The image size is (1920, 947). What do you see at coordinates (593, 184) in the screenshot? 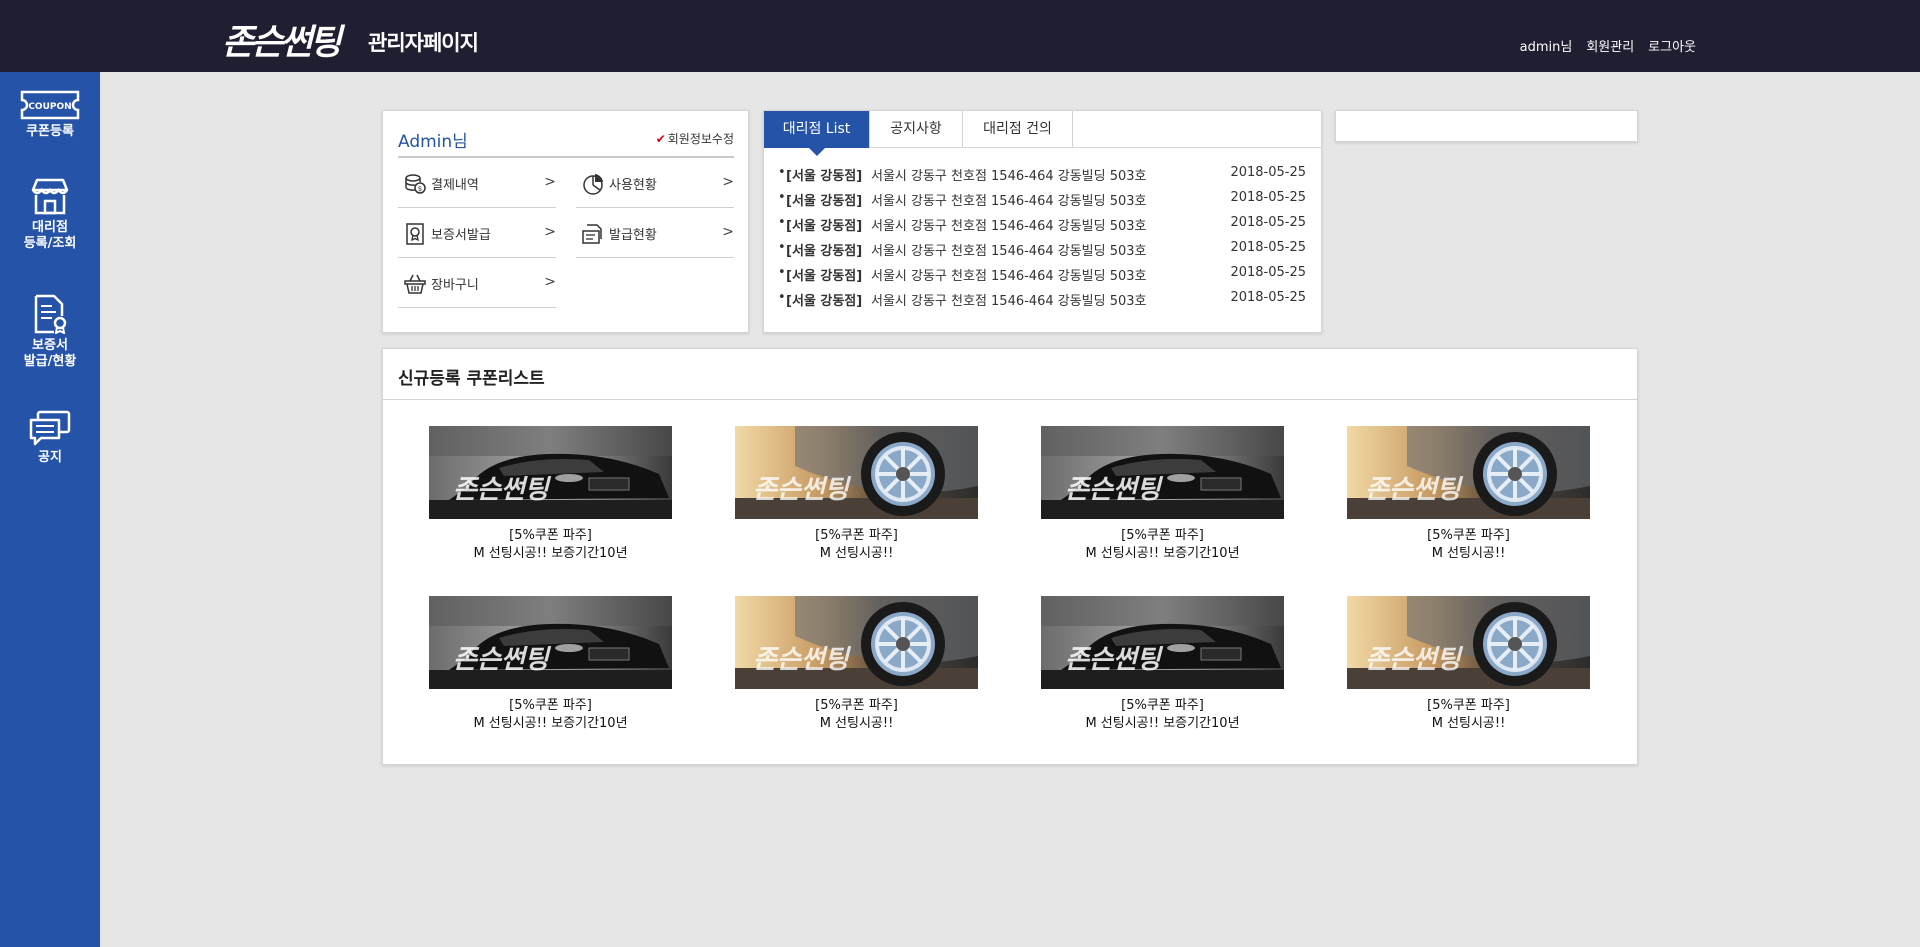
I see `pie-chart-icon` at bounding box center [593, 184].